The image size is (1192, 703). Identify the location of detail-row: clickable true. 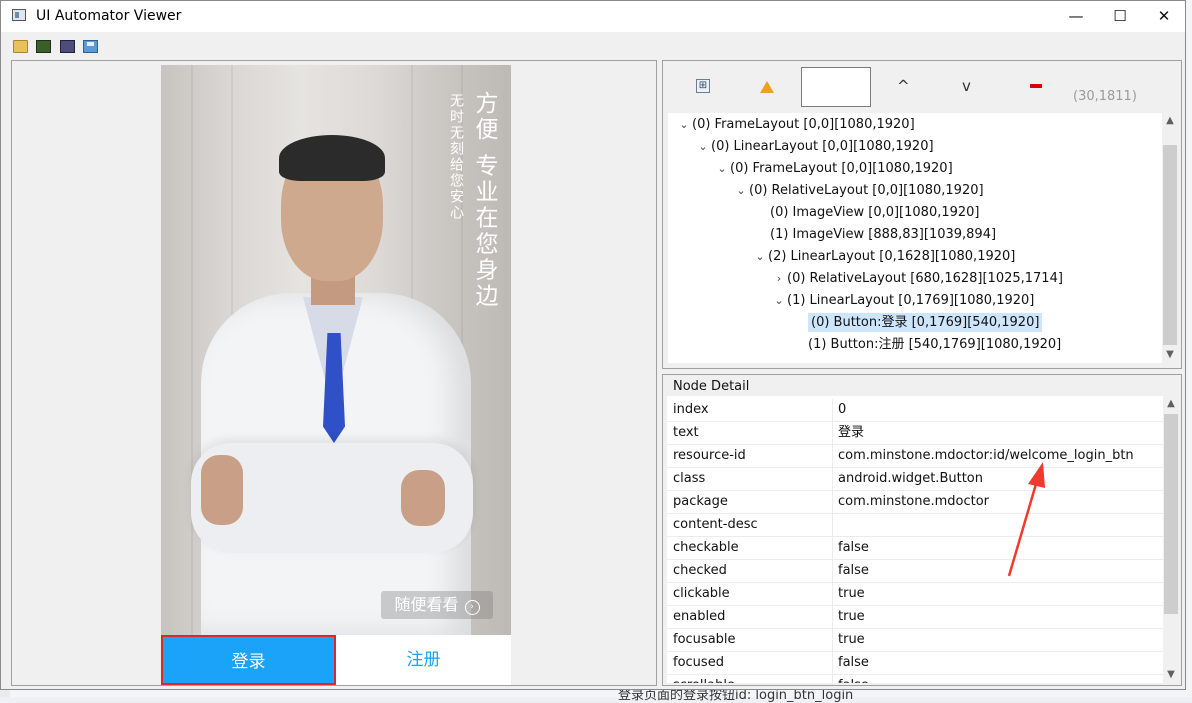
(915, 594).